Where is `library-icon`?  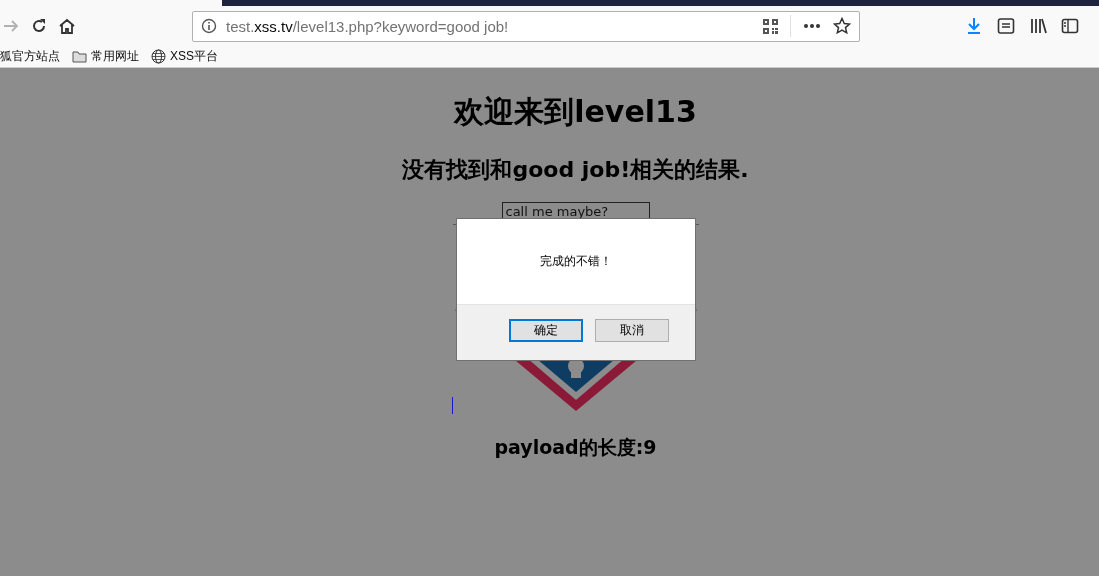
library-icon is located at coordinates (1038, 26).